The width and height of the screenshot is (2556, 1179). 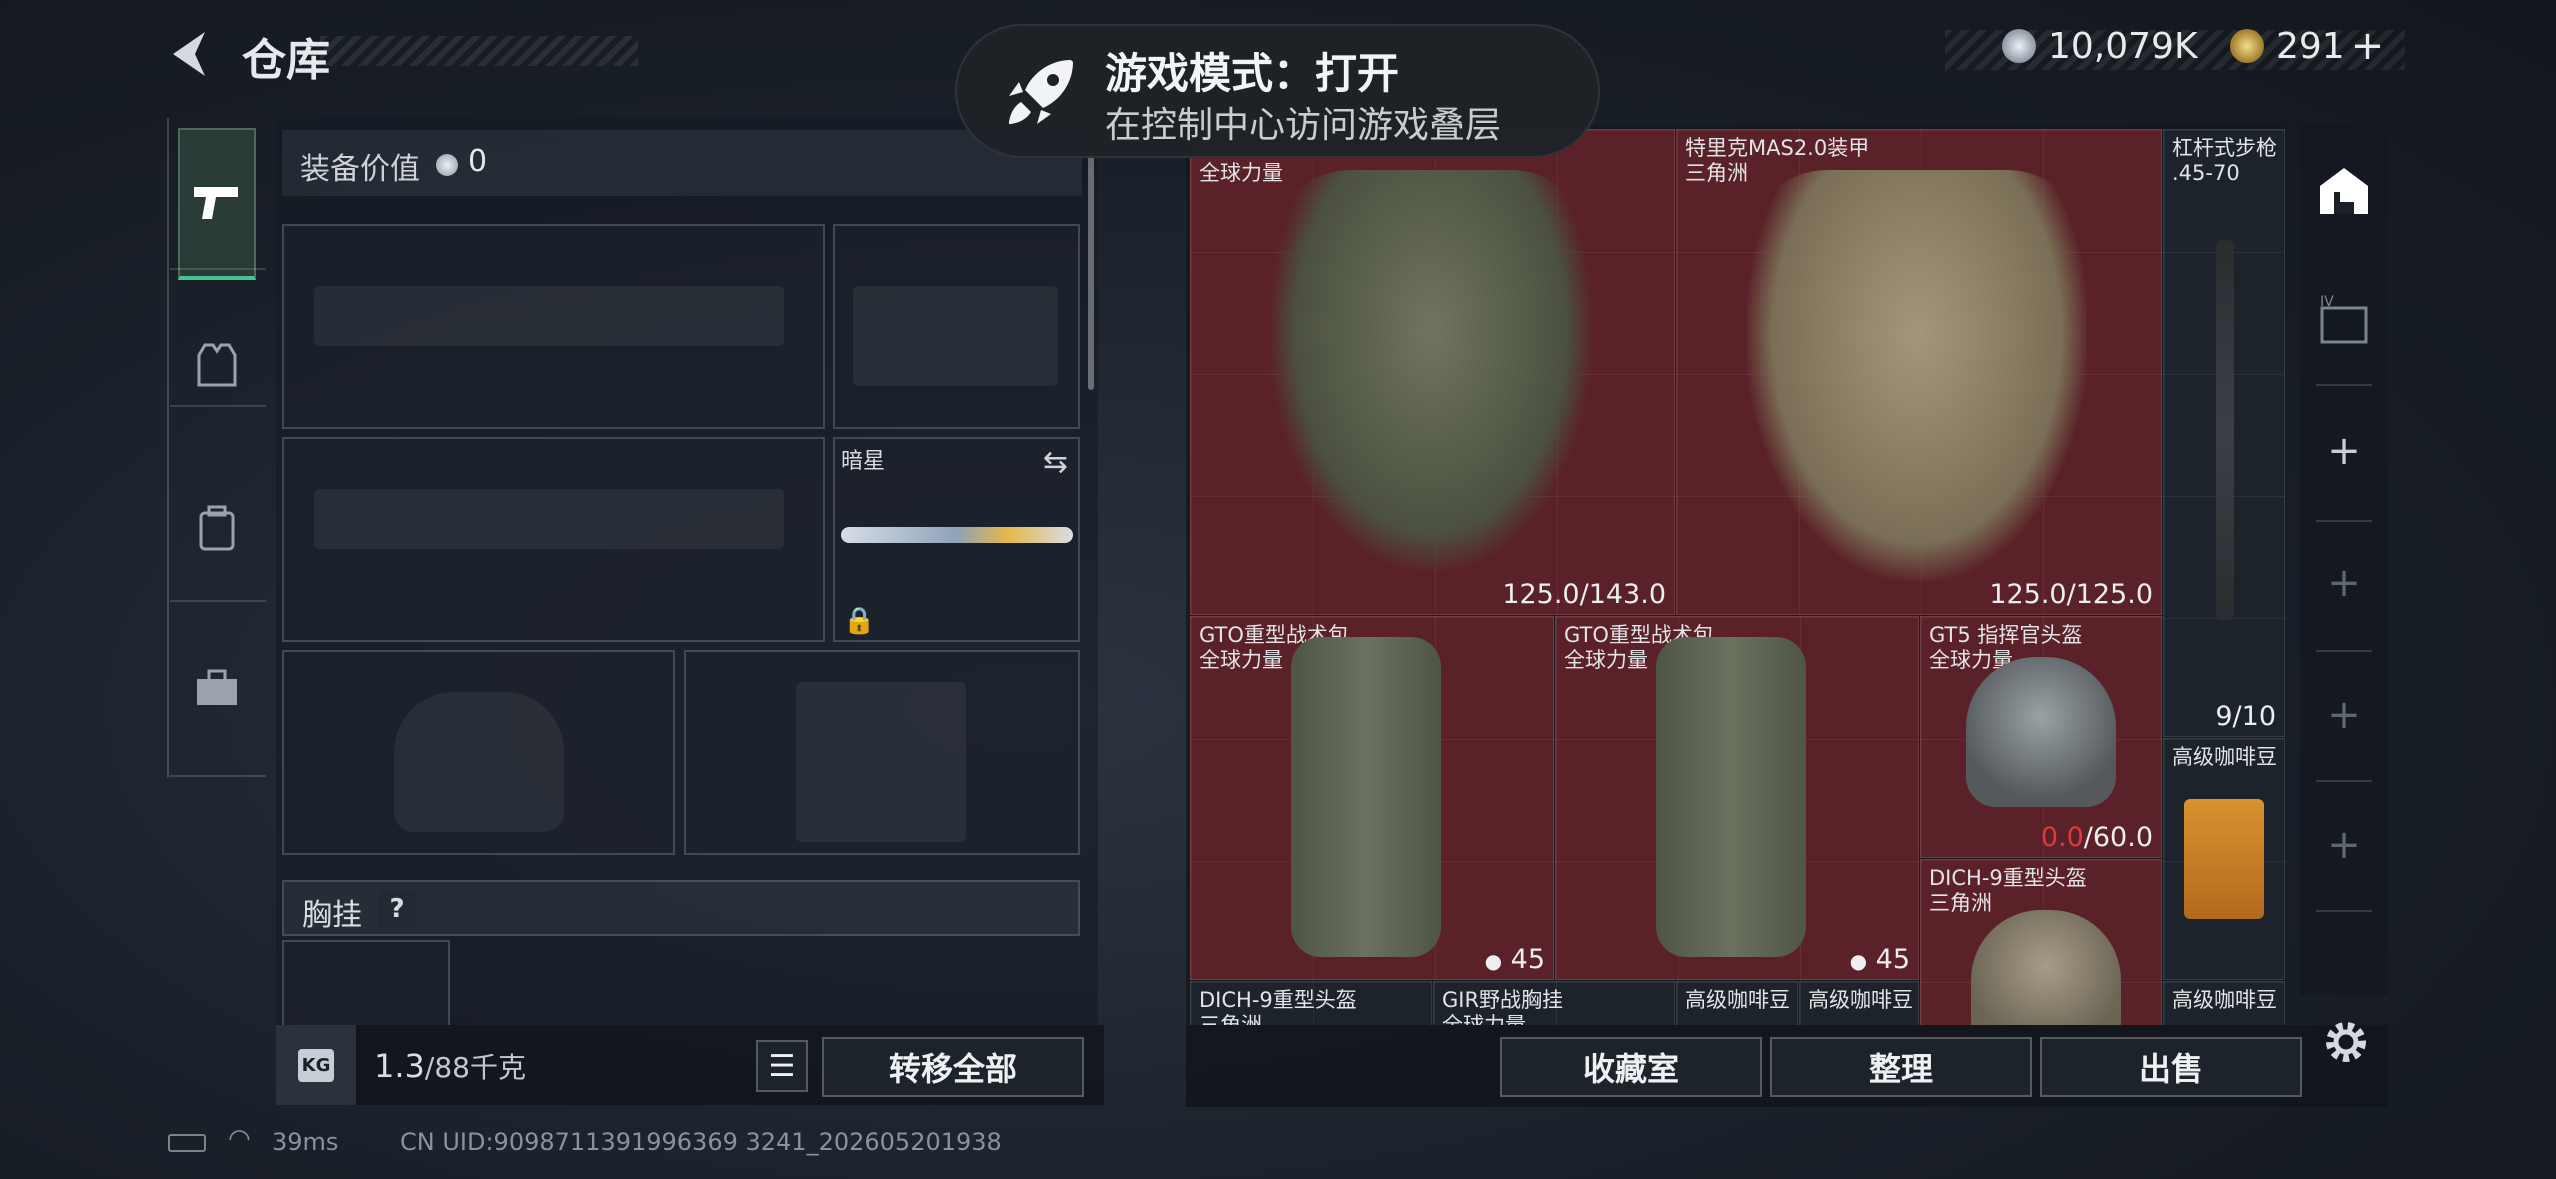 I want to click on organize-button: 整理, so click(x=1901, y=1067).